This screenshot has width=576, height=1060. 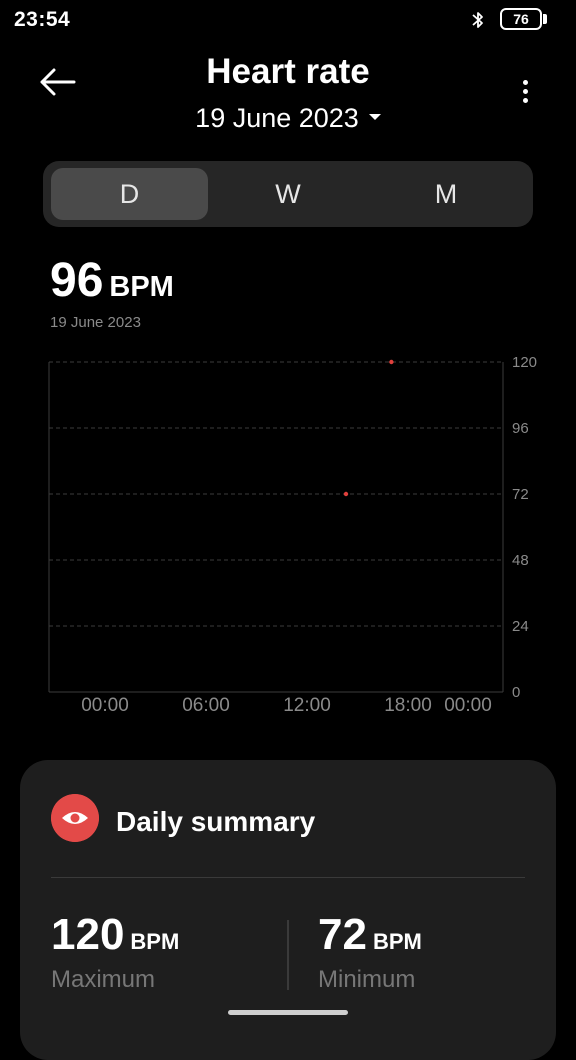 I want to click on summary-title: Daily summary, so click(x=216, y=821).